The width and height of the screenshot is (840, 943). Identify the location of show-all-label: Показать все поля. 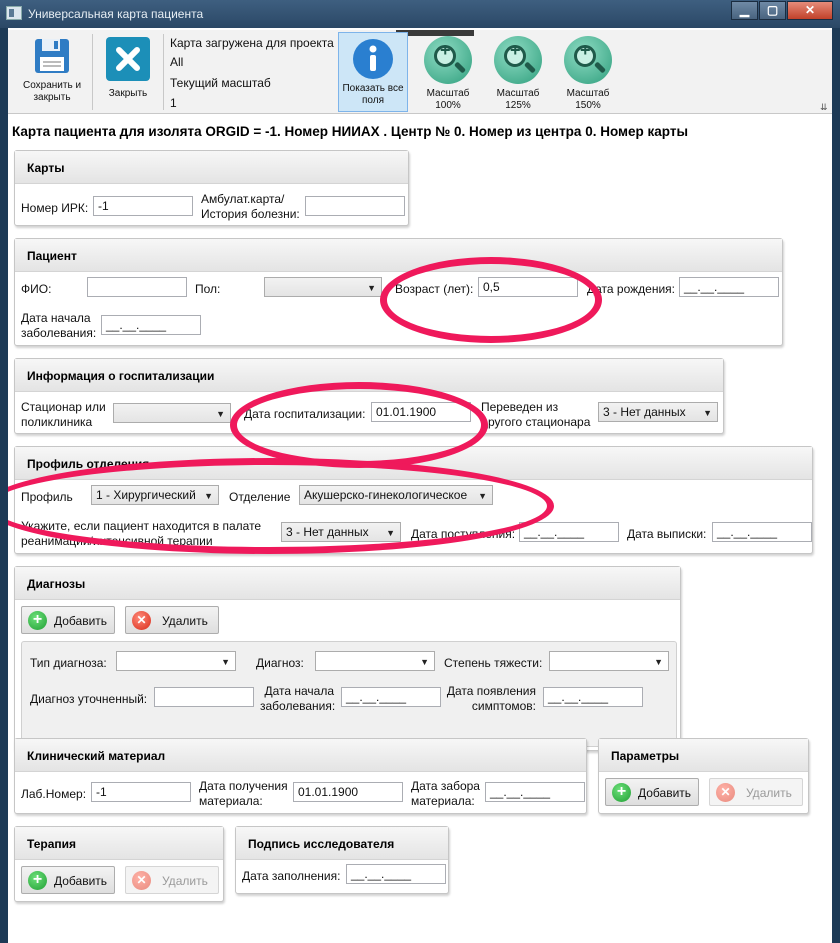
(373, 94).